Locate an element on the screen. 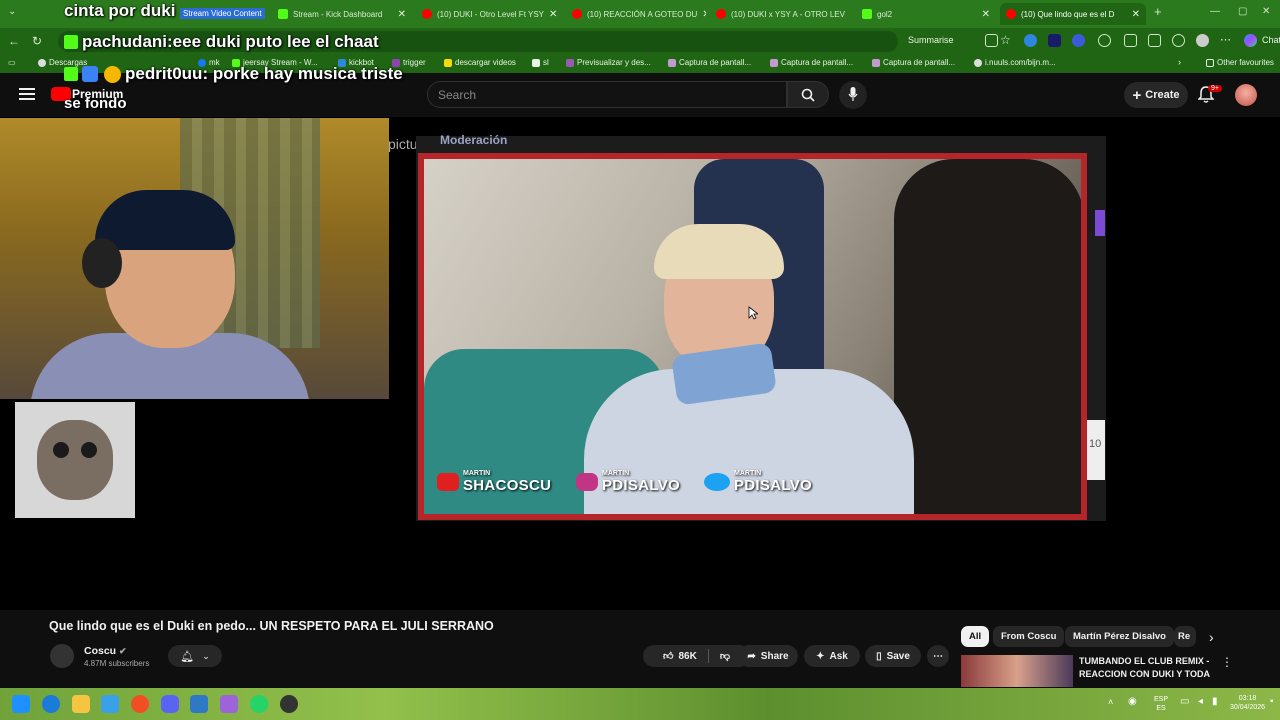 This screenshot has height=720, width=1280. copilot-icon is located at coordinates (1250, 40).